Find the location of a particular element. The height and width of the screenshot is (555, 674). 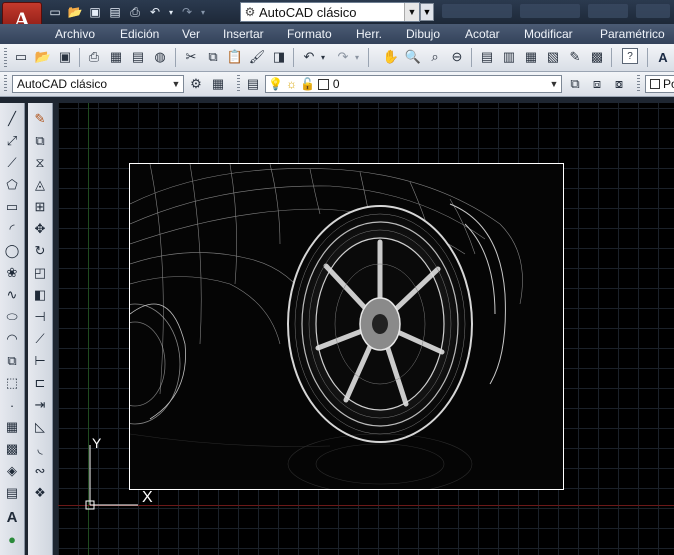

trim-icon: ⊣ is located at coordinates (40, 317).